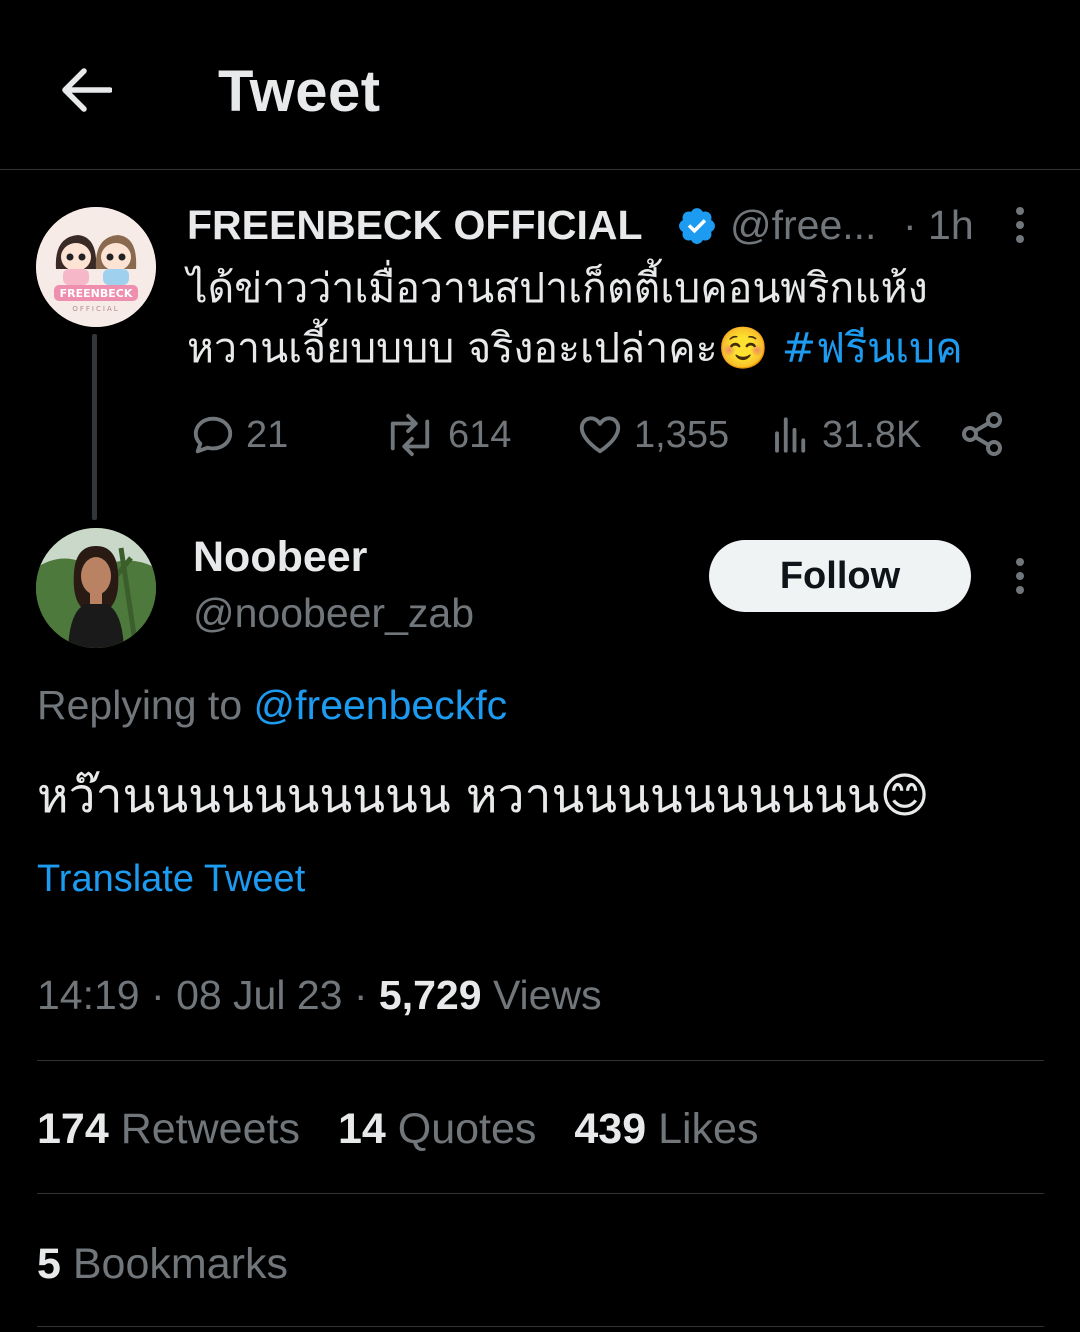  What do you see at coordinates (600, 435) in the screenshot?
I see `heart-icon` at bounding box center [600, 435].